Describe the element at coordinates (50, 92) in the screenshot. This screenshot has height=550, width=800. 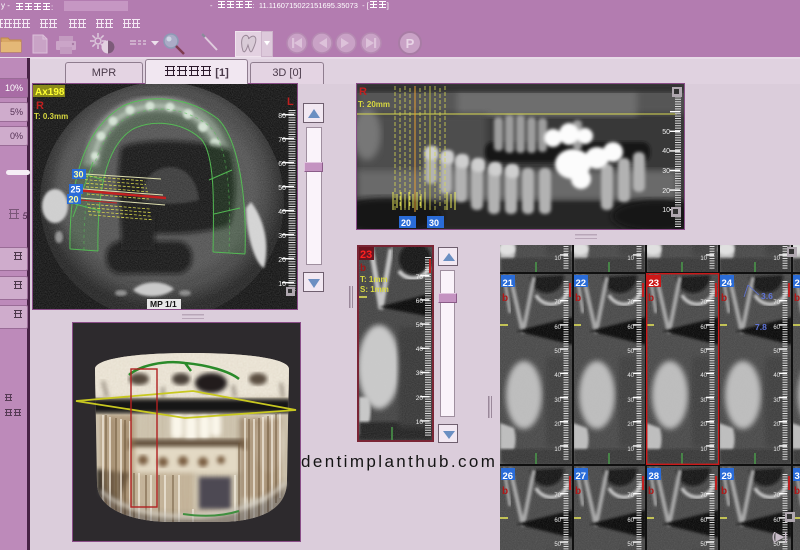
I see `svg-text: Ax198` at that location.